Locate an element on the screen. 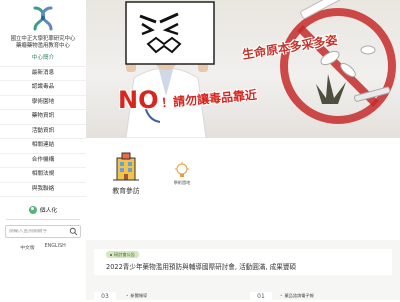  org-name-line1: 國立中正大學犯罪研究中心 is located at coordinates (43, 39).